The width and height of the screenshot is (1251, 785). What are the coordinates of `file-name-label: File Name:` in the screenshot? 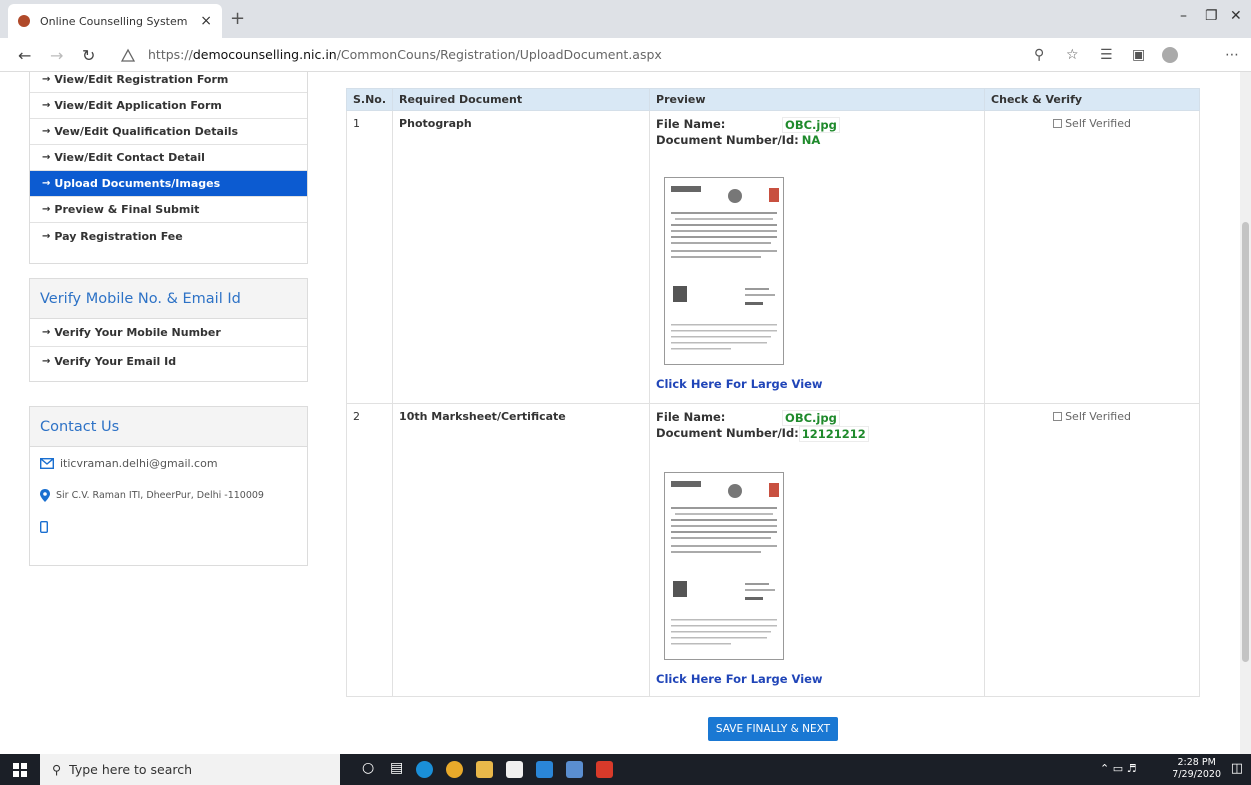 It's located at (691, 417).